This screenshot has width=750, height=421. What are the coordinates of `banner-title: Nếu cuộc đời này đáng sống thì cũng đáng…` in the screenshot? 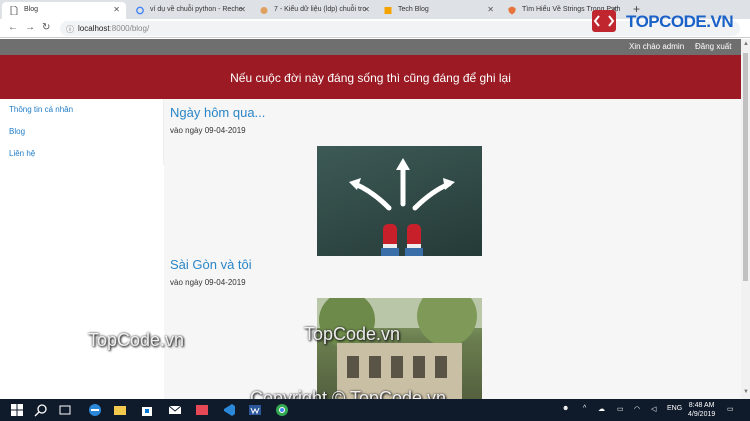 It's located at (370, 78).